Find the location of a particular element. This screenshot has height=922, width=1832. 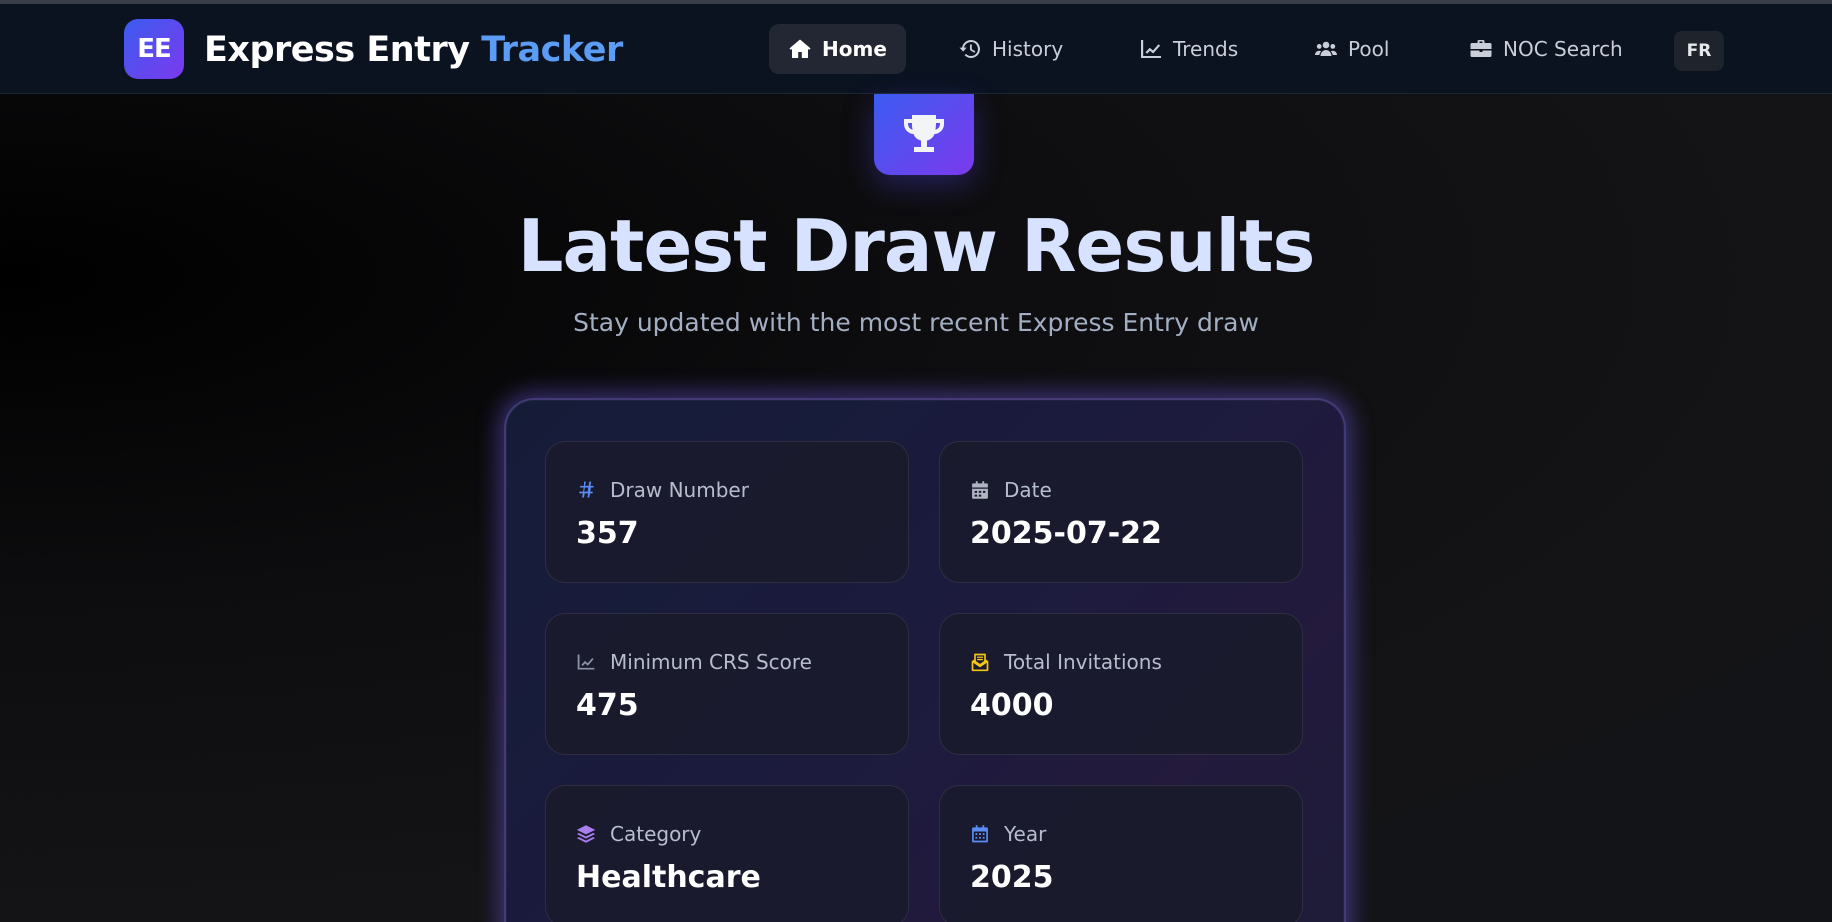

layer-group-icon is located at coordinates (586, 834).